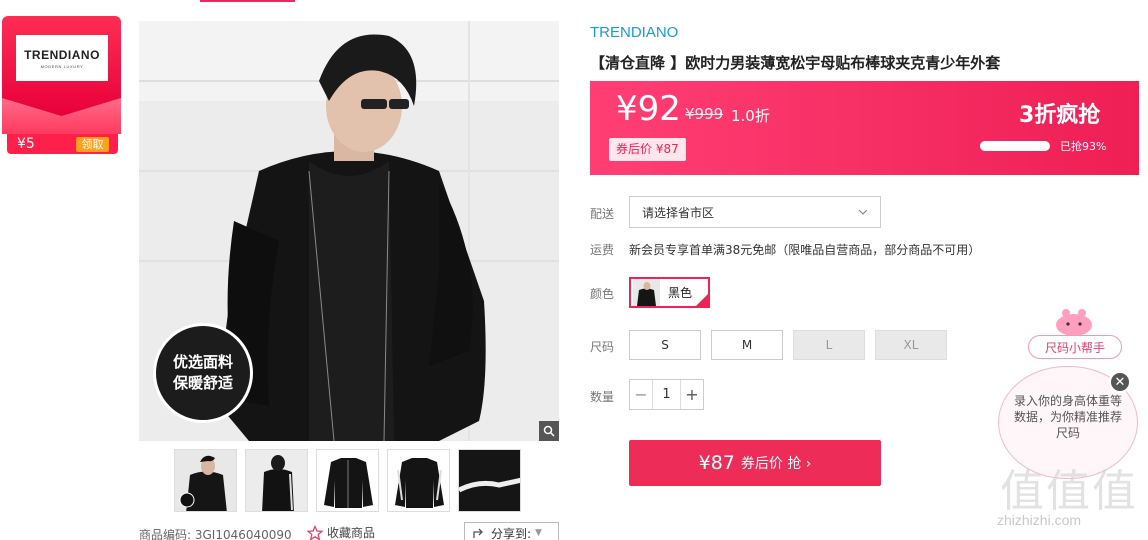 The width and height of the screenshot is (1148, 540). I want to click on sold-progress-fill, so click(1013, 146).